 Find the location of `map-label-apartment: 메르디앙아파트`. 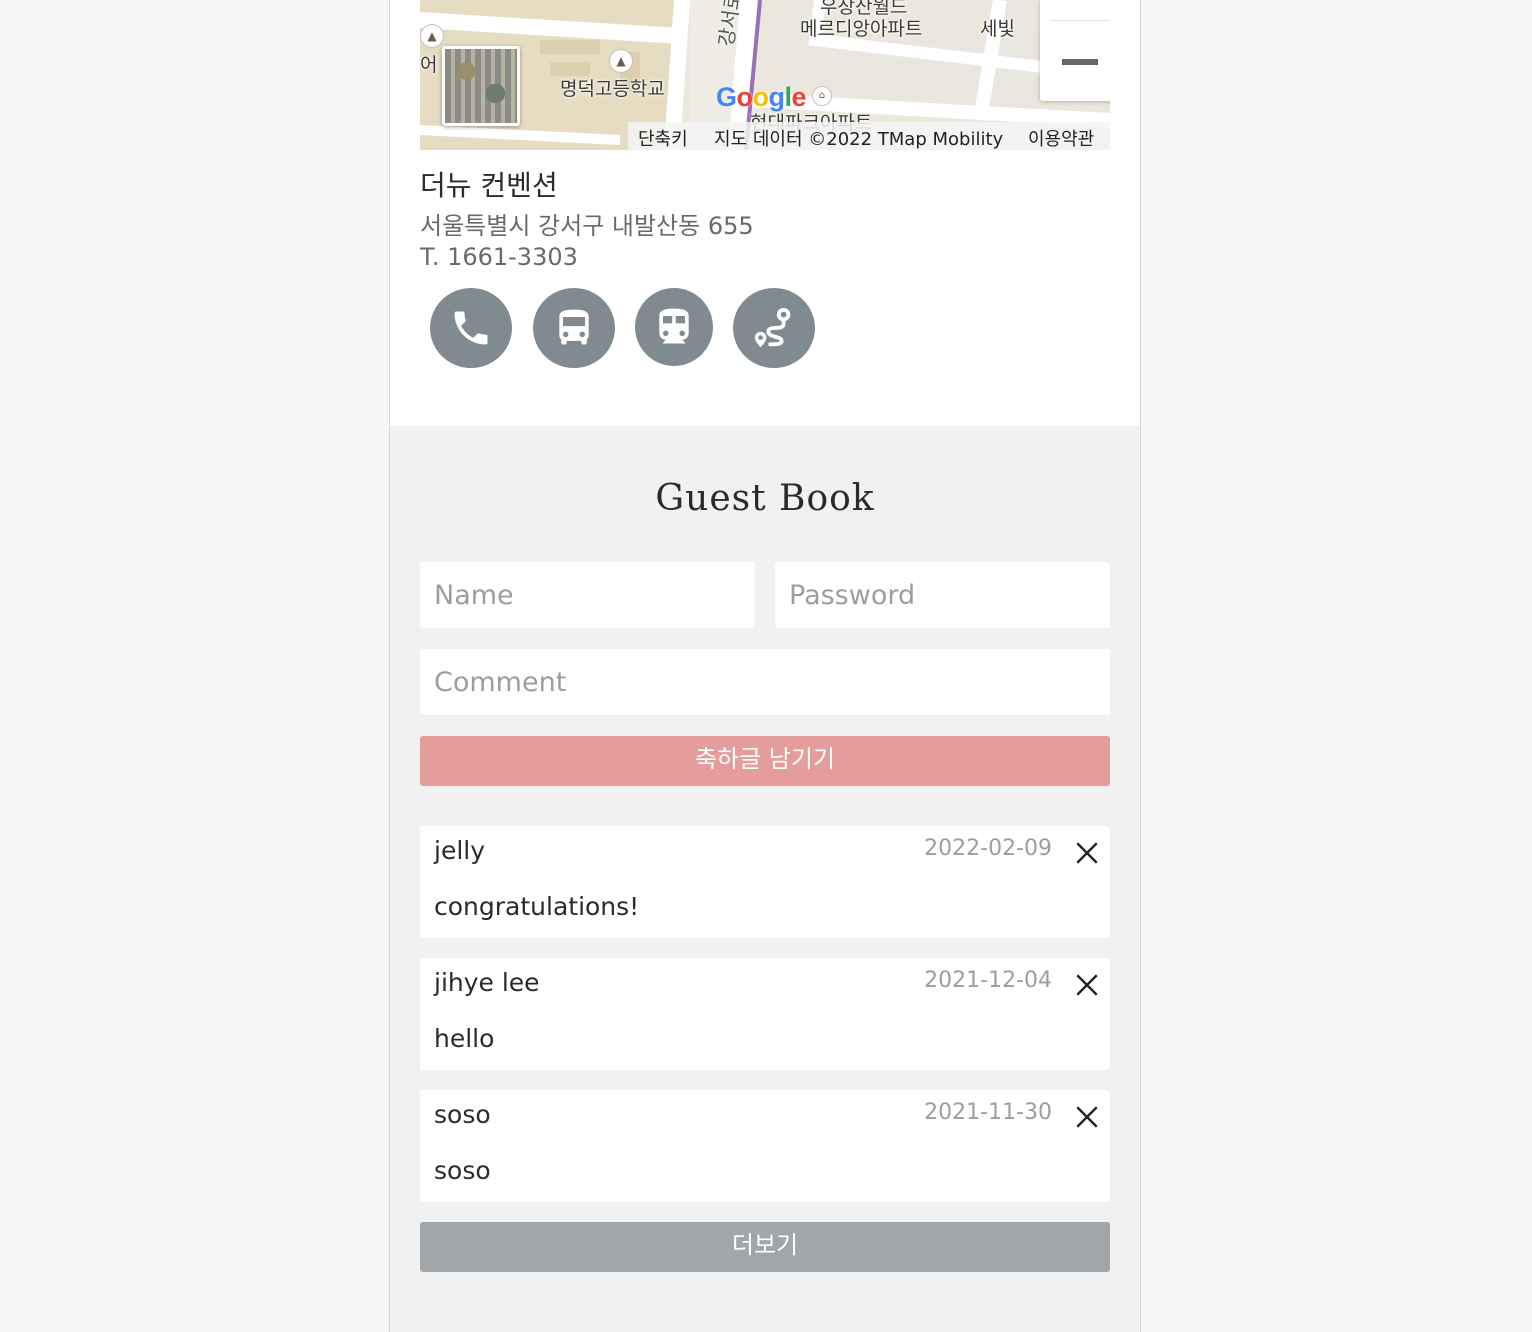

map-label-apartment: 메르디앙아파트 is located at coordinates (861, 29).